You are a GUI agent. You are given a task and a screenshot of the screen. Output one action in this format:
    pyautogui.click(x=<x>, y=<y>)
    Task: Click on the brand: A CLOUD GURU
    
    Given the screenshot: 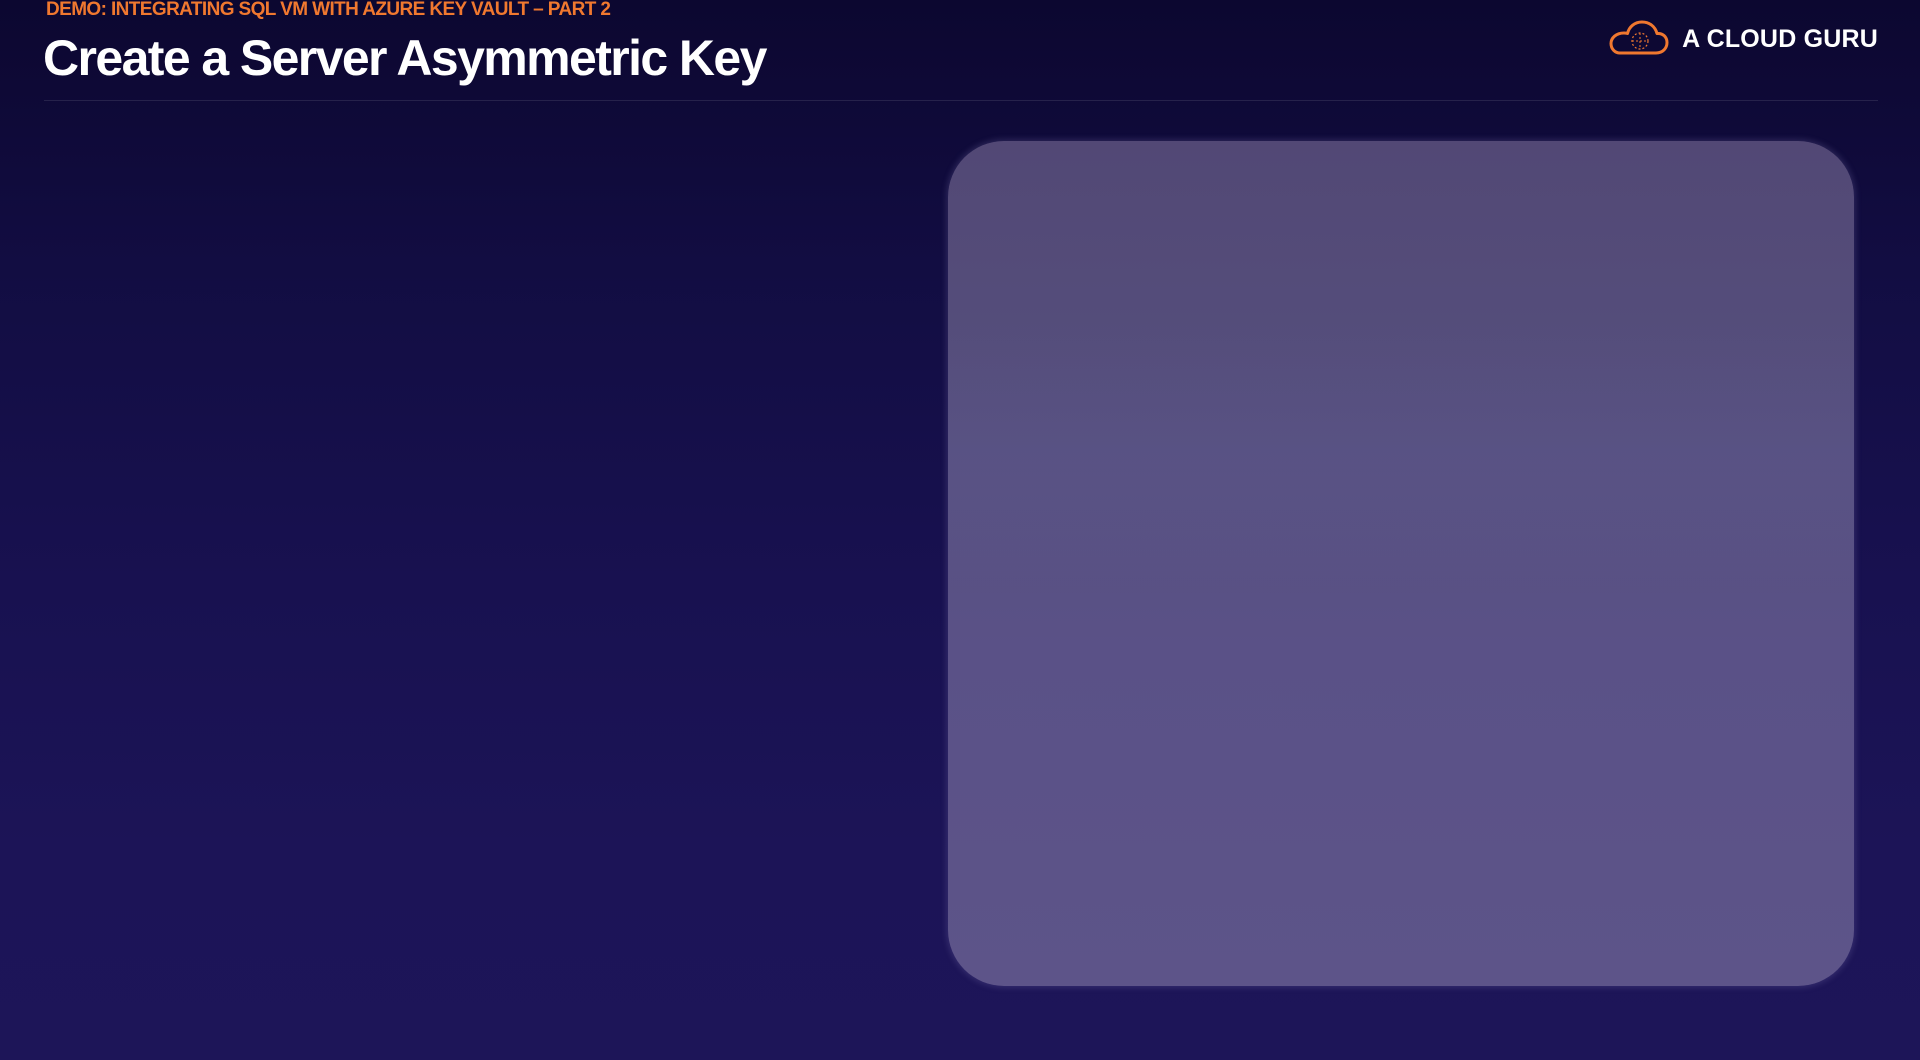 What is the action you would take?
    pyautogui.click(x=1742, y=39)
    